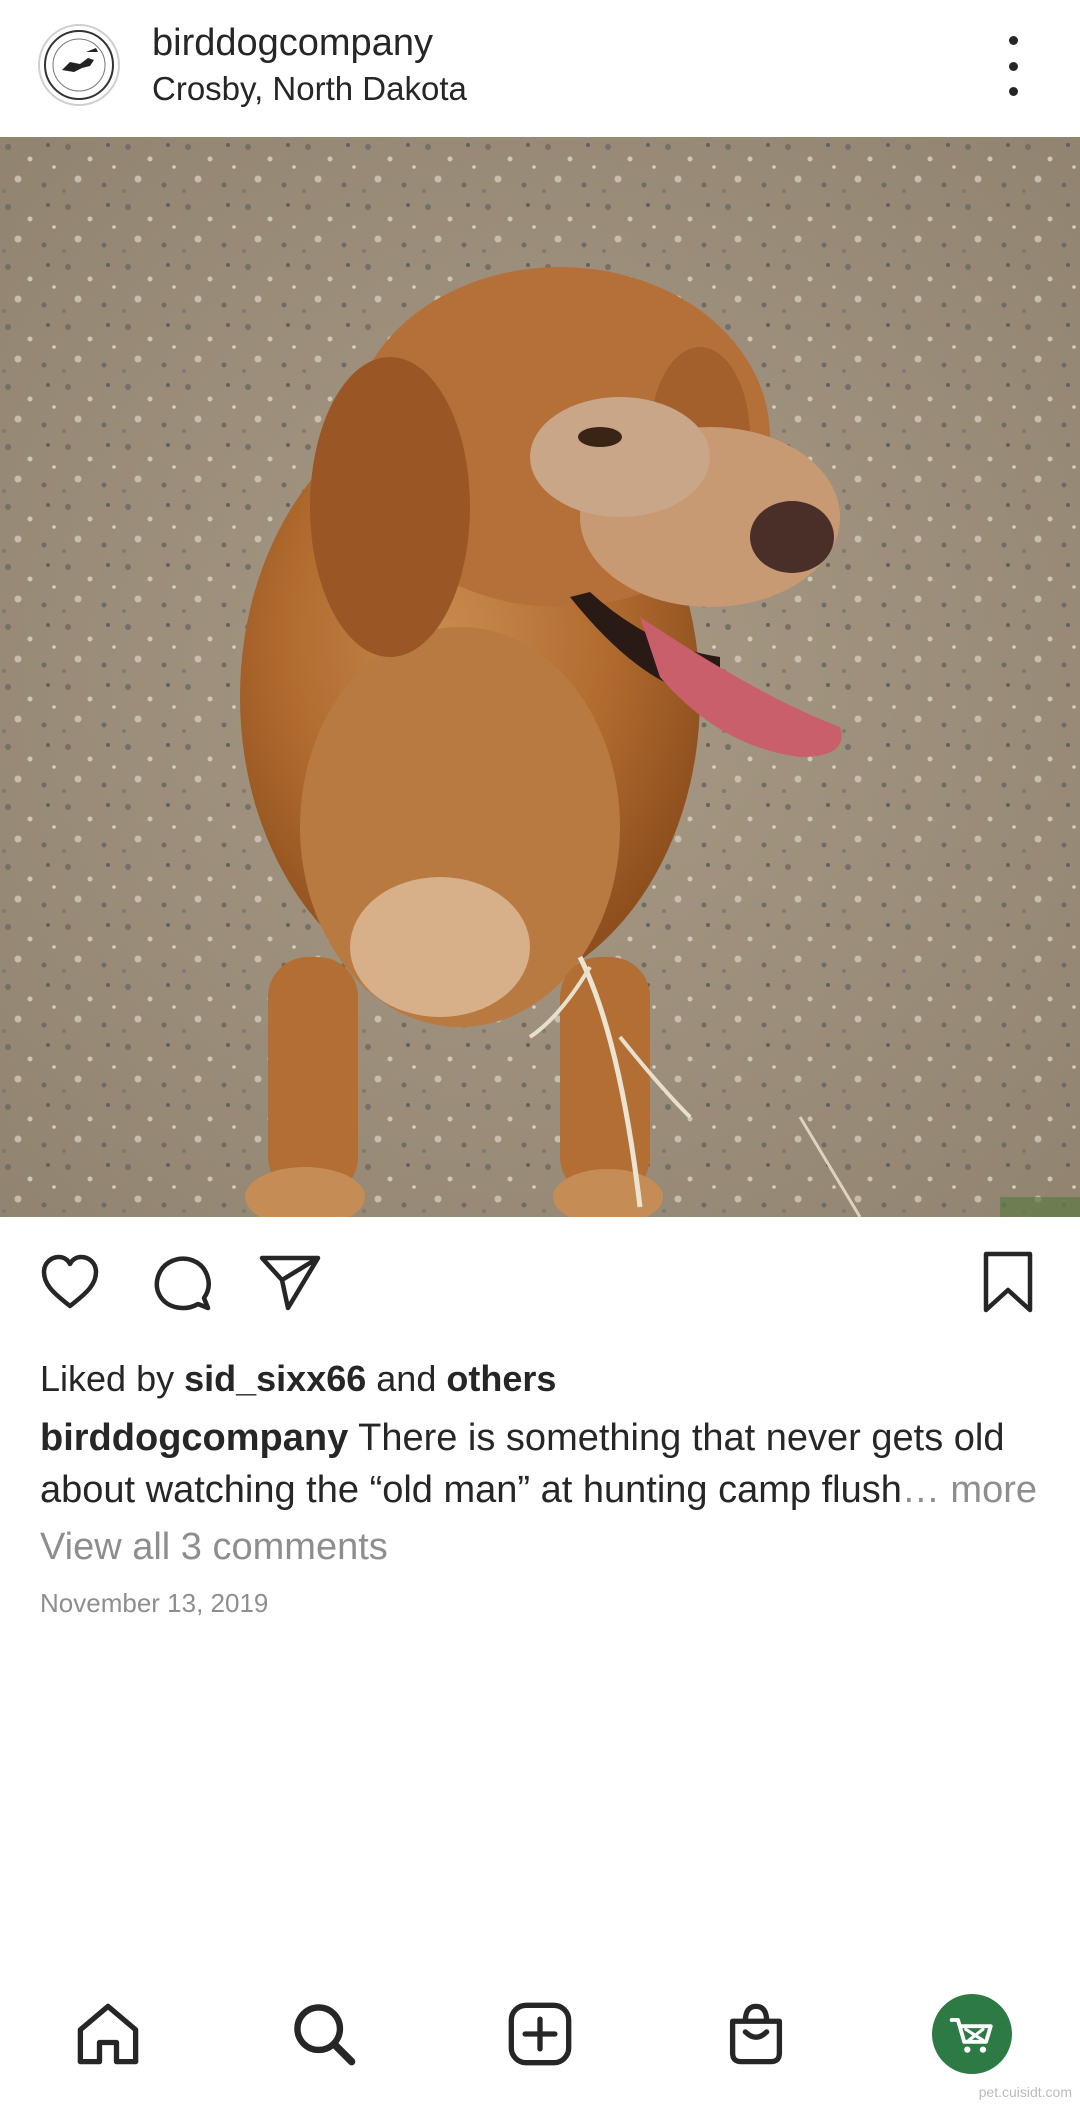 The height and width of the screenshot is (2106, 1080). Describe the element at coordinates (1025, 2092) in the screenshot. I see `watermark-text: pet.cuisidt.com` at that location.